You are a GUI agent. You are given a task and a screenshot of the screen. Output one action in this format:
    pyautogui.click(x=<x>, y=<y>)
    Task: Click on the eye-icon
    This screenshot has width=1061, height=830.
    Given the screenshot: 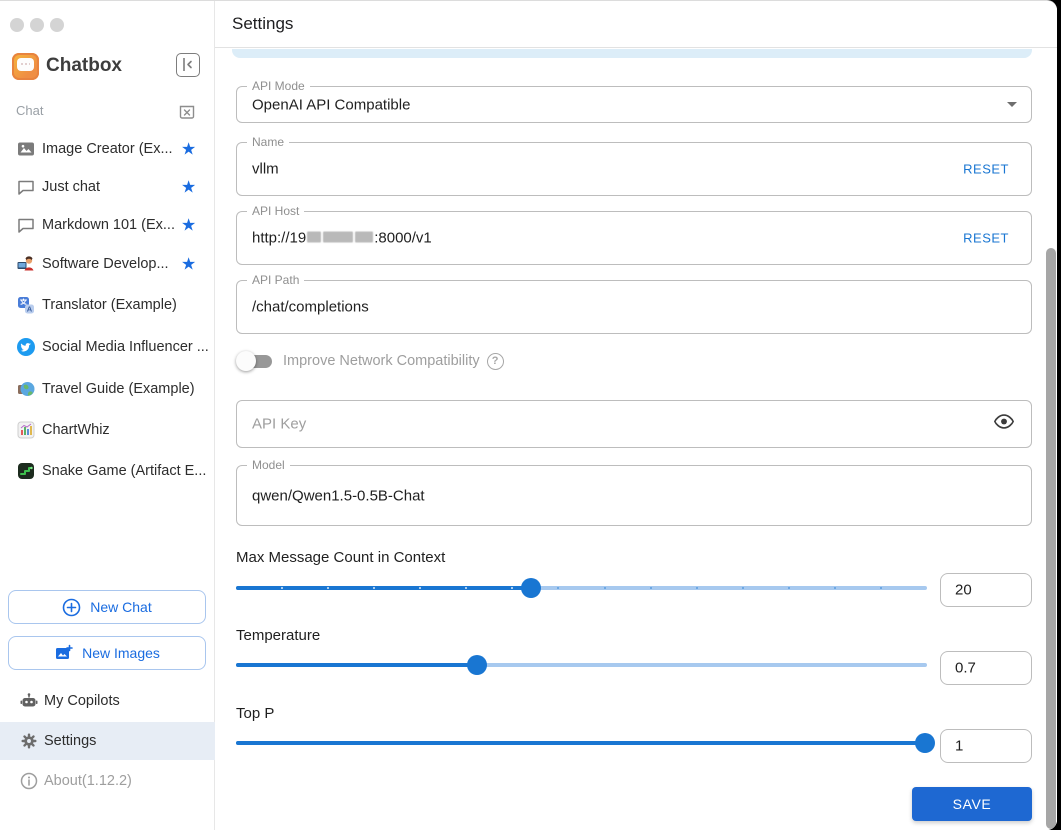 What is the action you would take?
    pyautogui.click(x=1004, y=424)
    